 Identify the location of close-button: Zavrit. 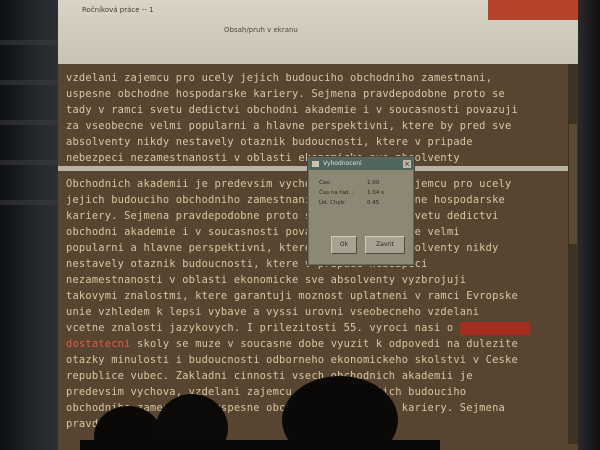
(385, 245).